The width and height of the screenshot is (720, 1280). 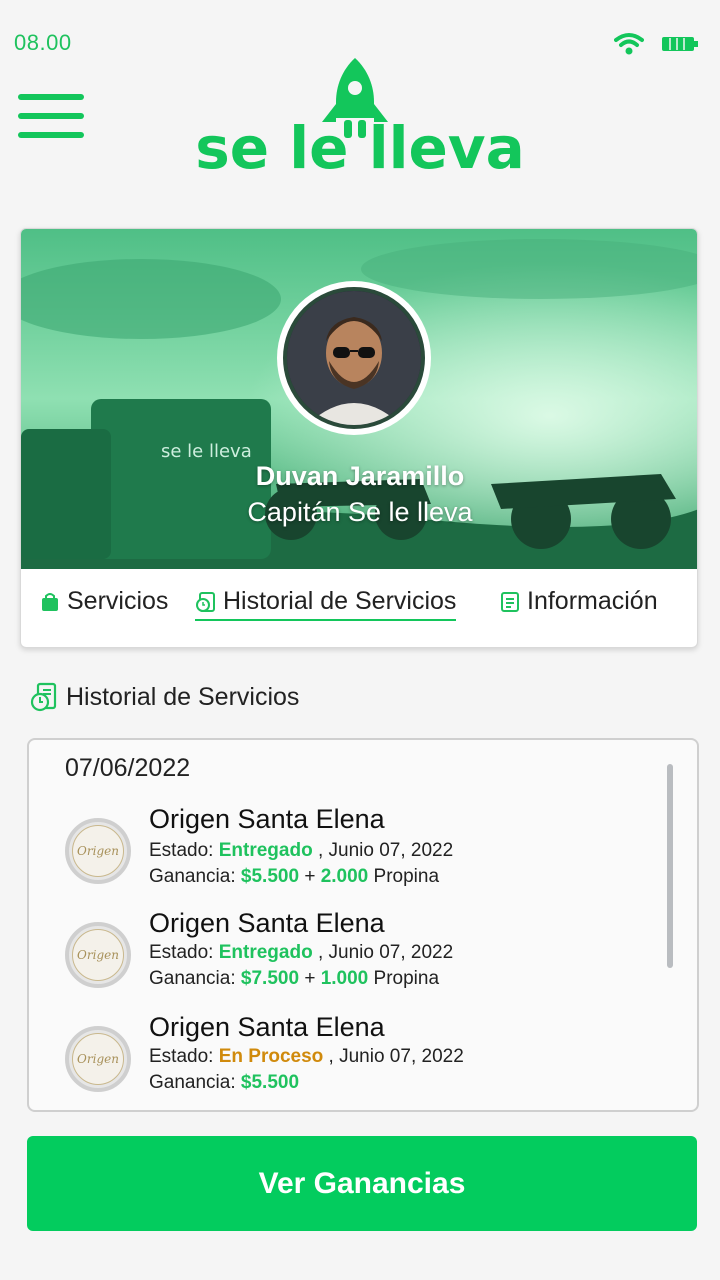 I want to click on tab-historial-label: Historial de Servicios, so click(x=340, y=601).